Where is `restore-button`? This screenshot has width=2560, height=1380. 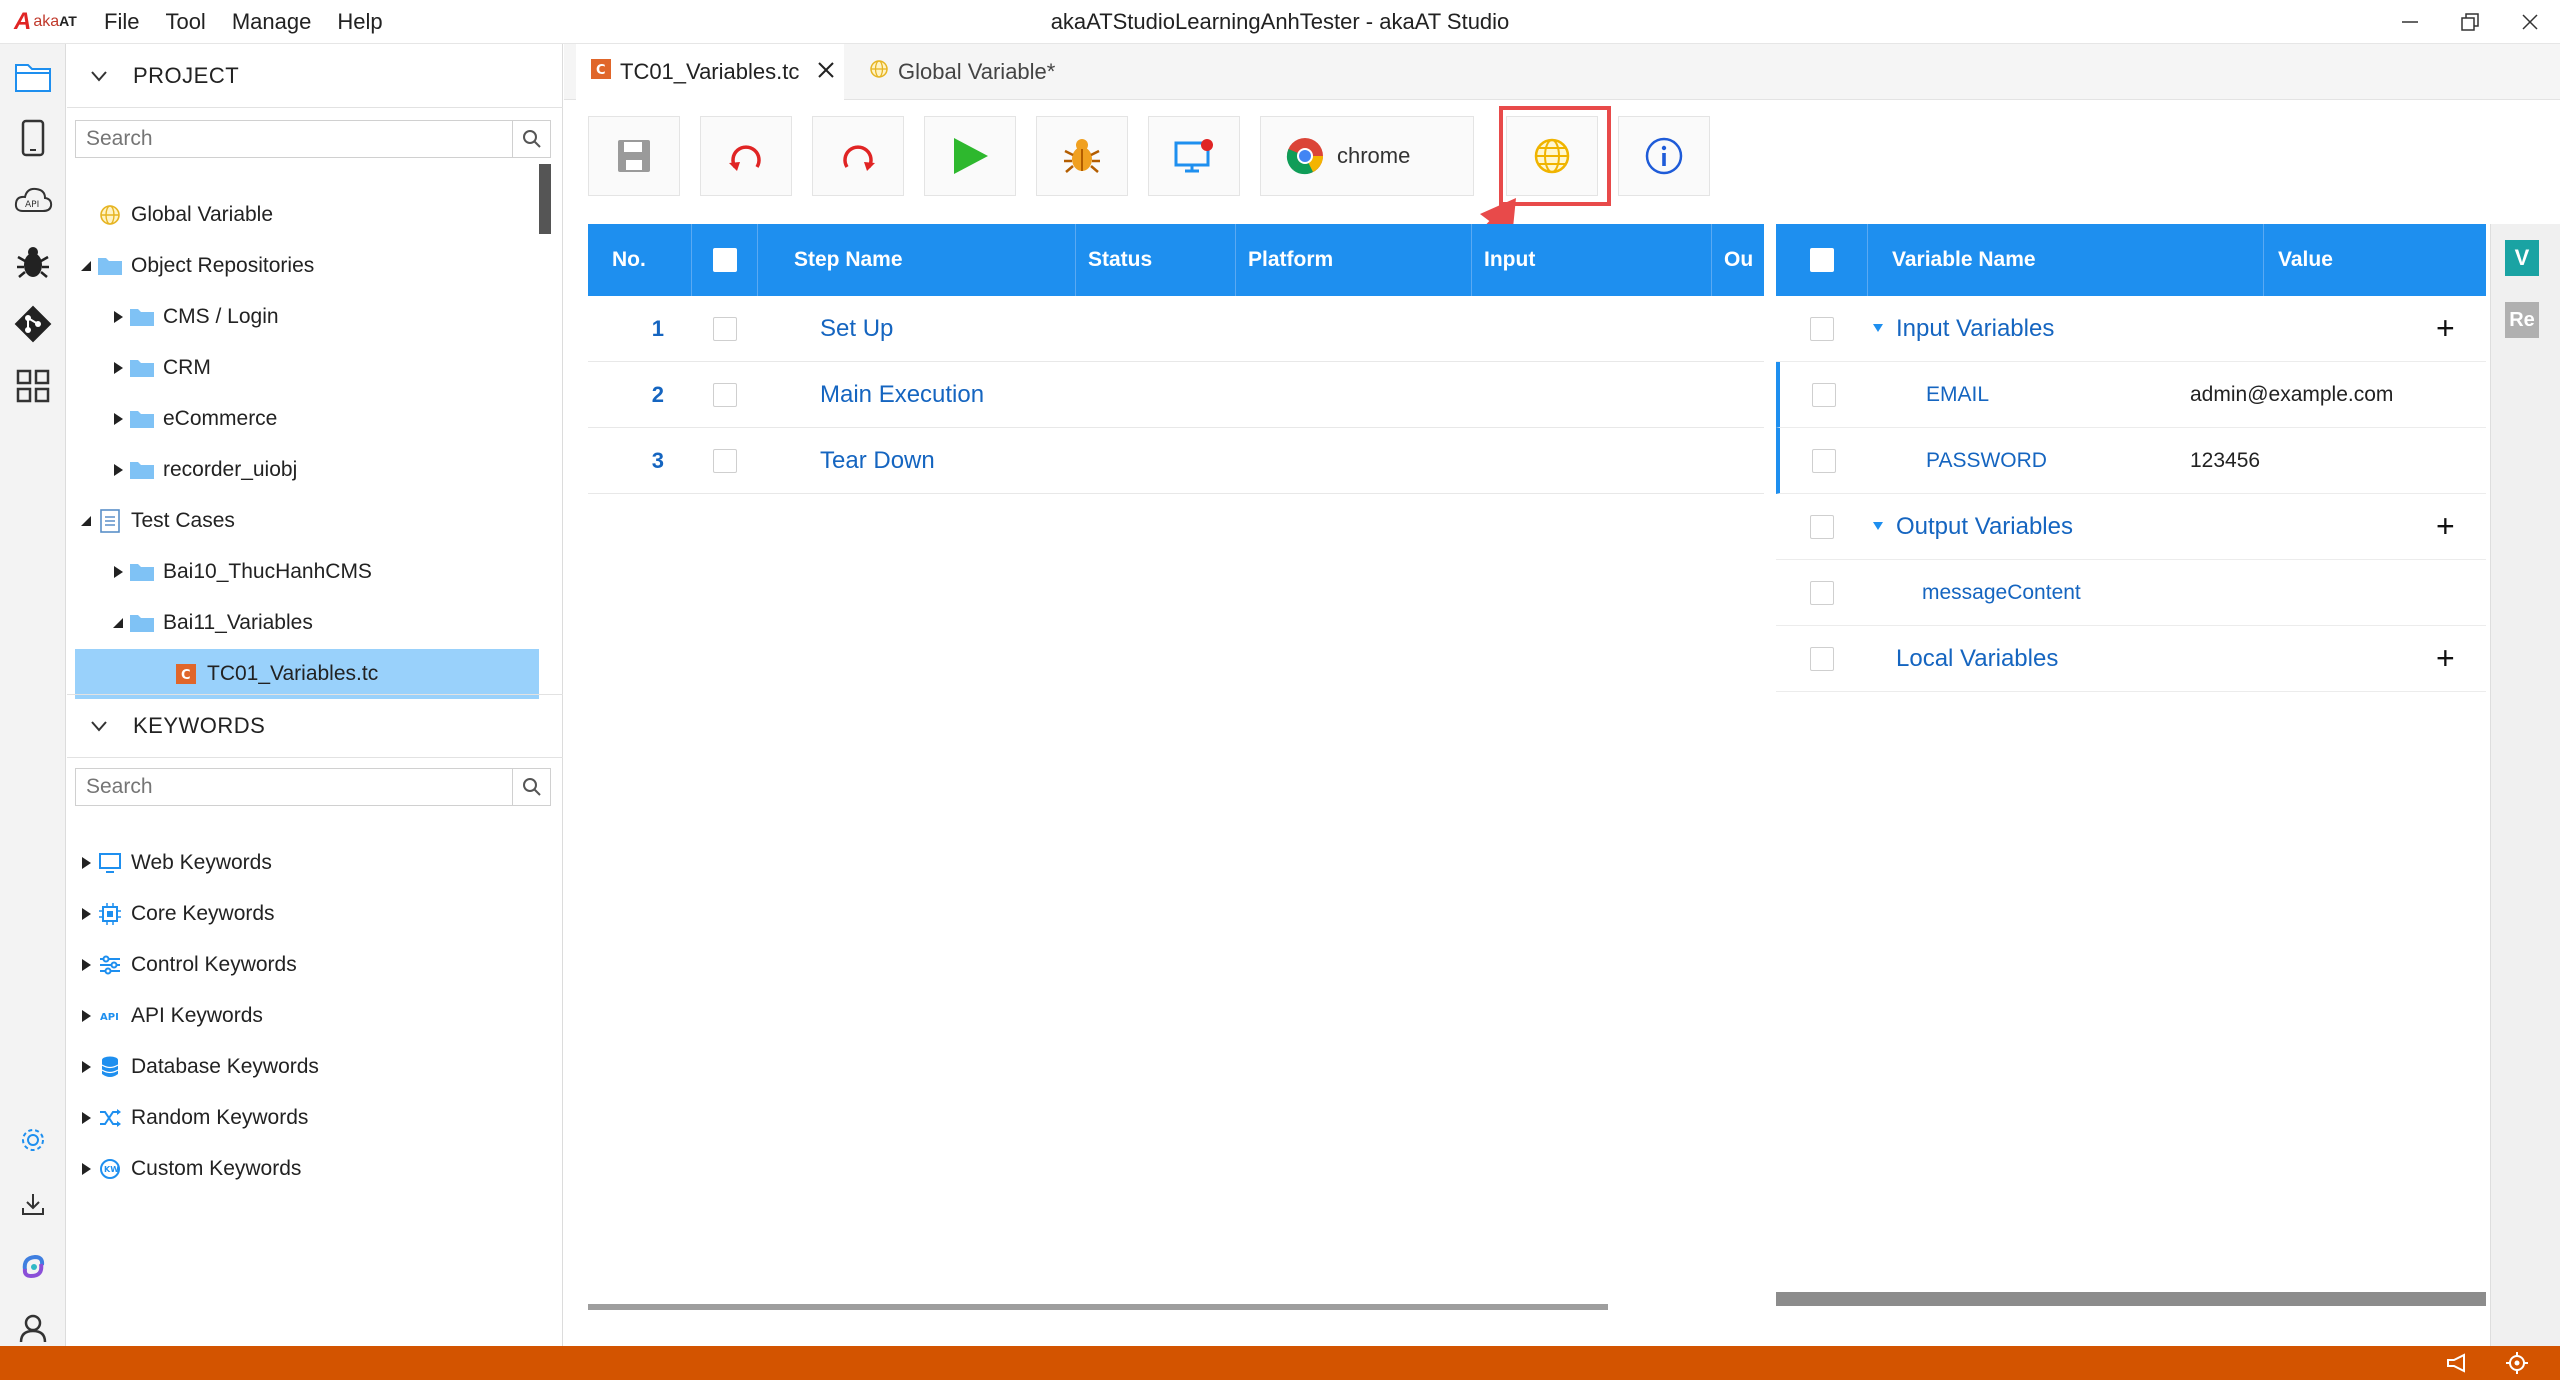 restore-button is located at coordinates (2470, 22).